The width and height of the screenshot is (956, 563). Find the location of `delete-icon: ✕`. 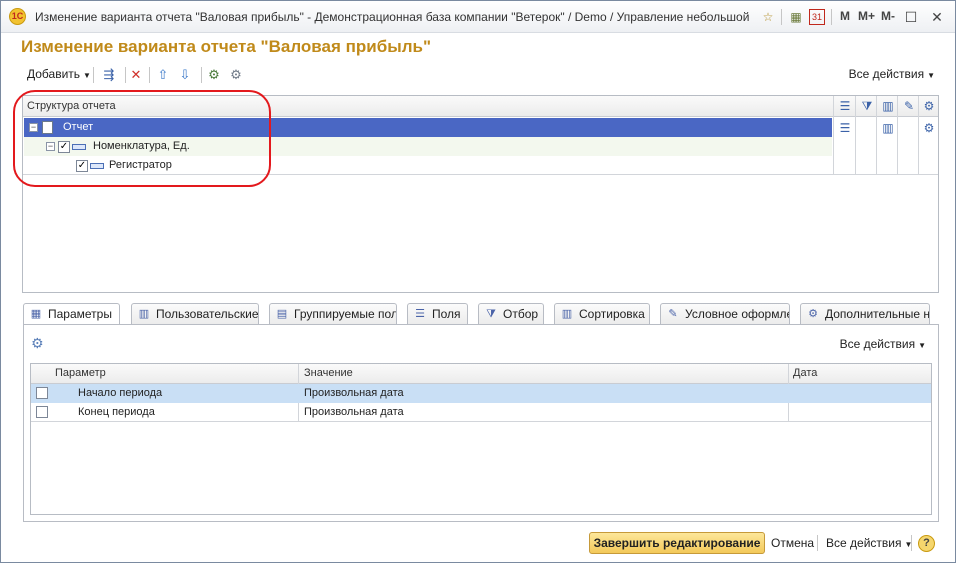

delete-icon: ✕ is located at coordinates (136, 75).